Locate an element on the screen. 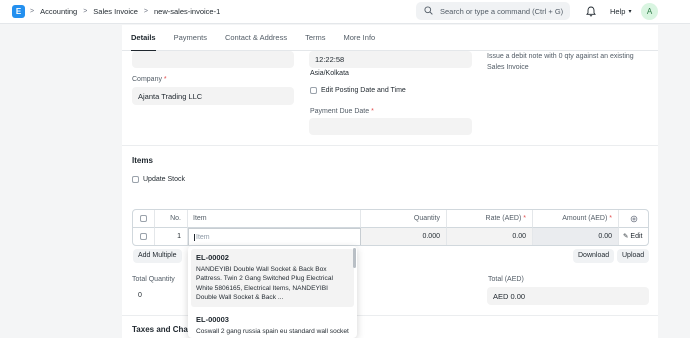 The height and width of the screenshot is (338, 690). col-amount: Amount (AED) * is located at coordinates (576, 219).